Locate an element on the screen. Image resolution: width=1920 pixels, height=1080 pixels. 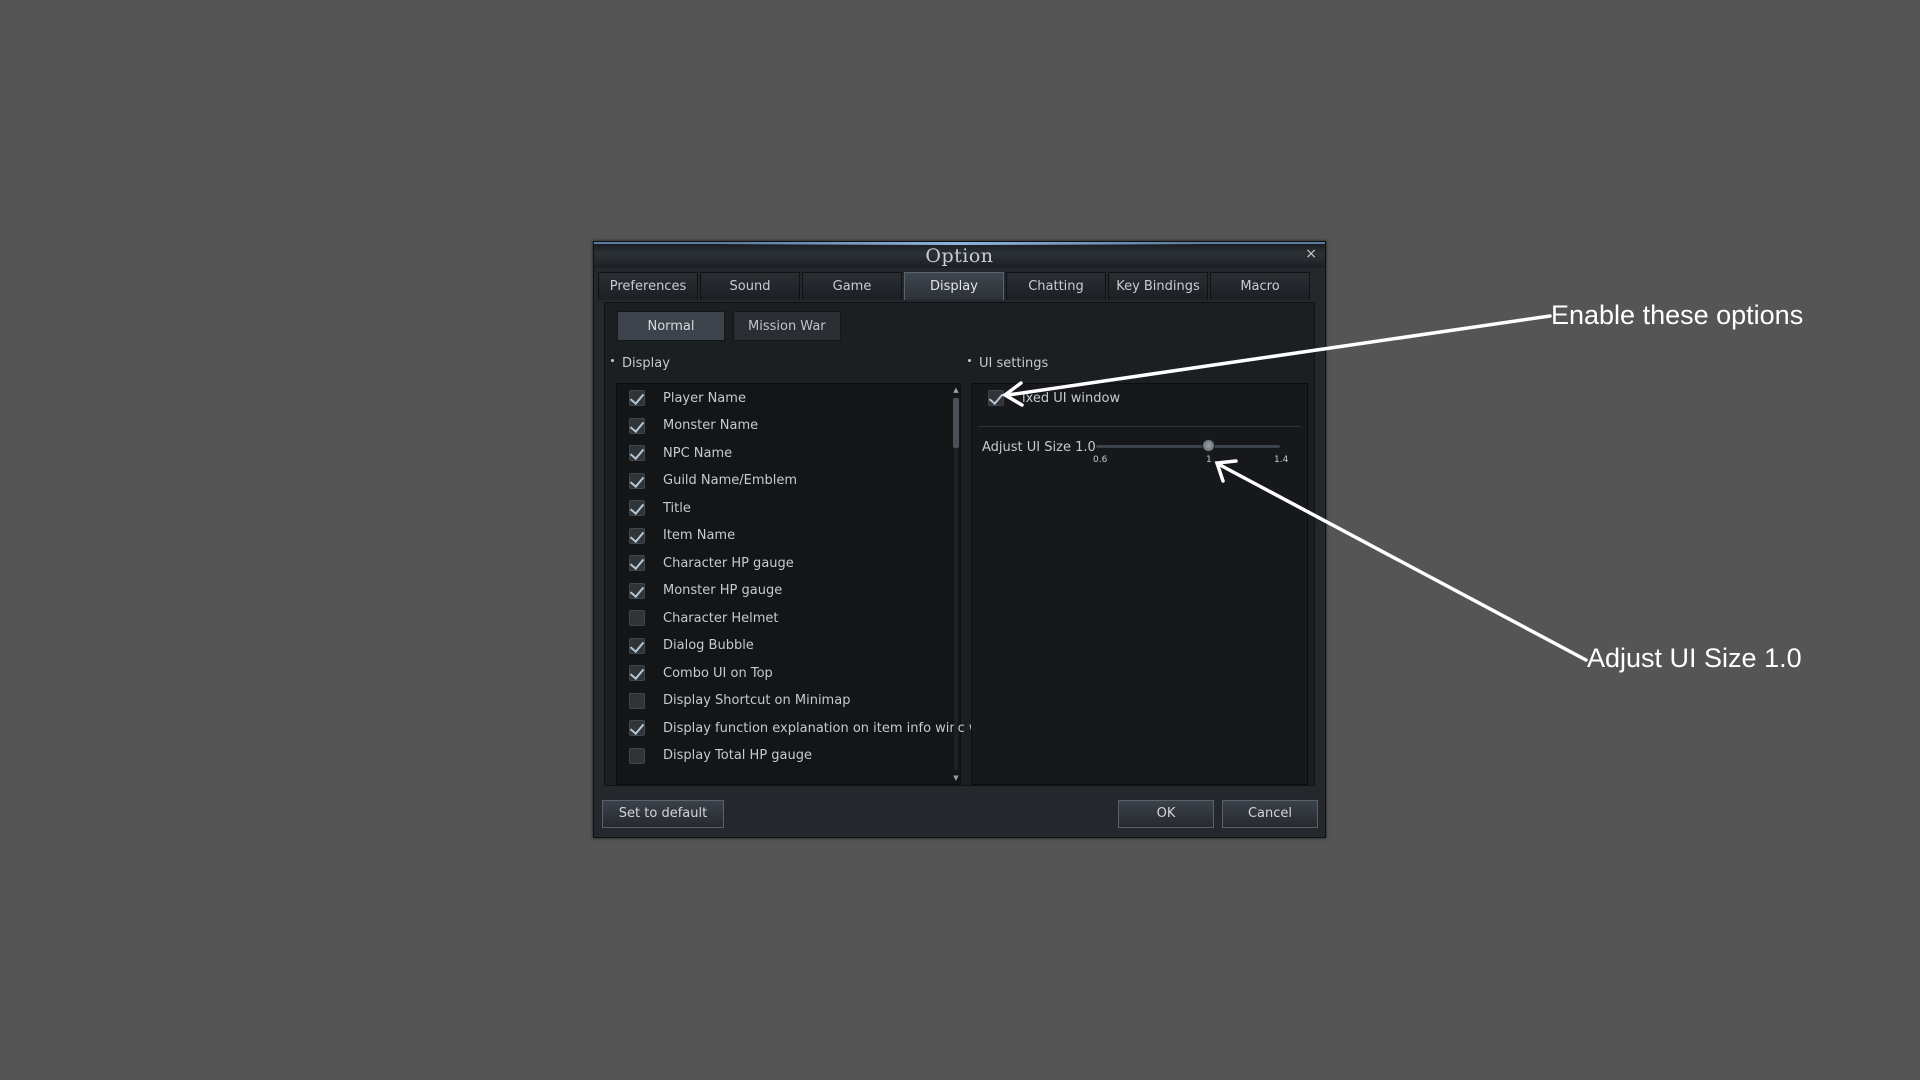
annotation-adjust-ui-size: Adjust UI Size 1.0 is located at coordinates (1694, 658).